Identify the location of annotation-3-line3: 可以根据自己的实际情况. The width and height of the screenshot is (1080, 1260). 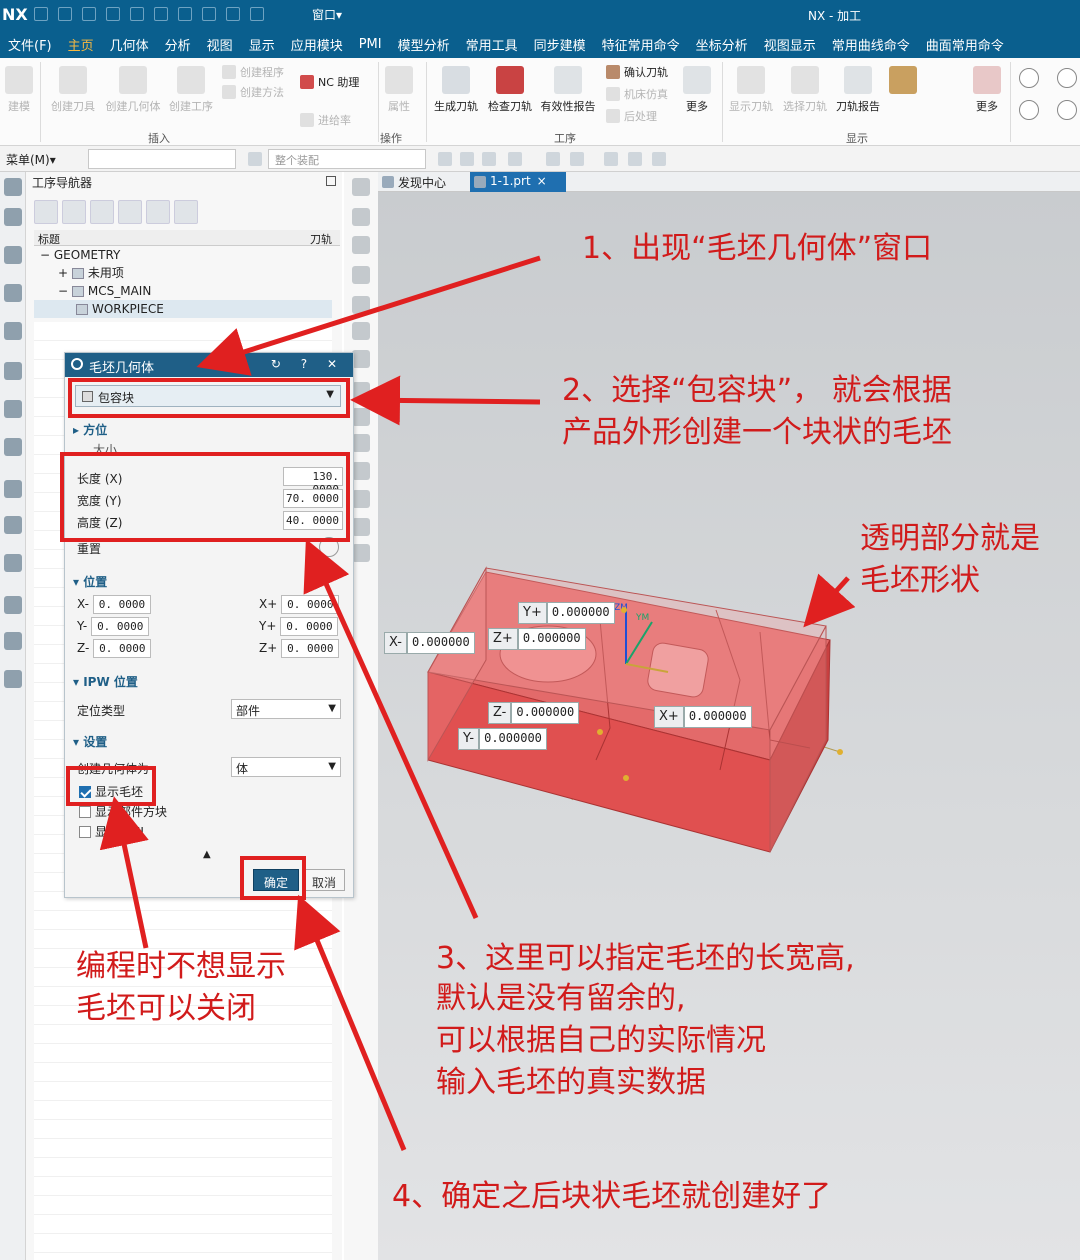
(601, 1040).